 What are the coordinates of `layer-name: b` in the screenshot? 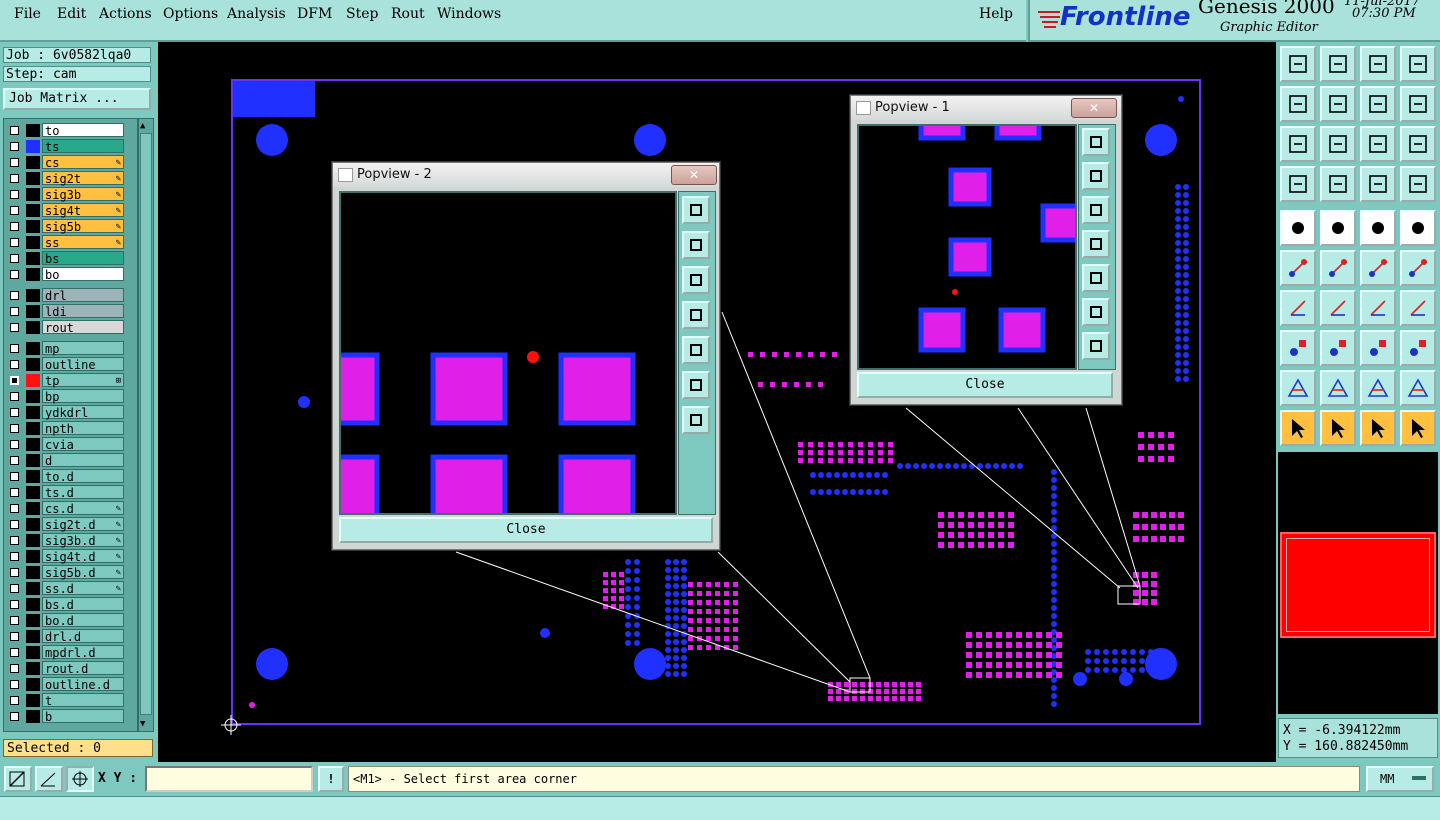 It's located at (83, 716).